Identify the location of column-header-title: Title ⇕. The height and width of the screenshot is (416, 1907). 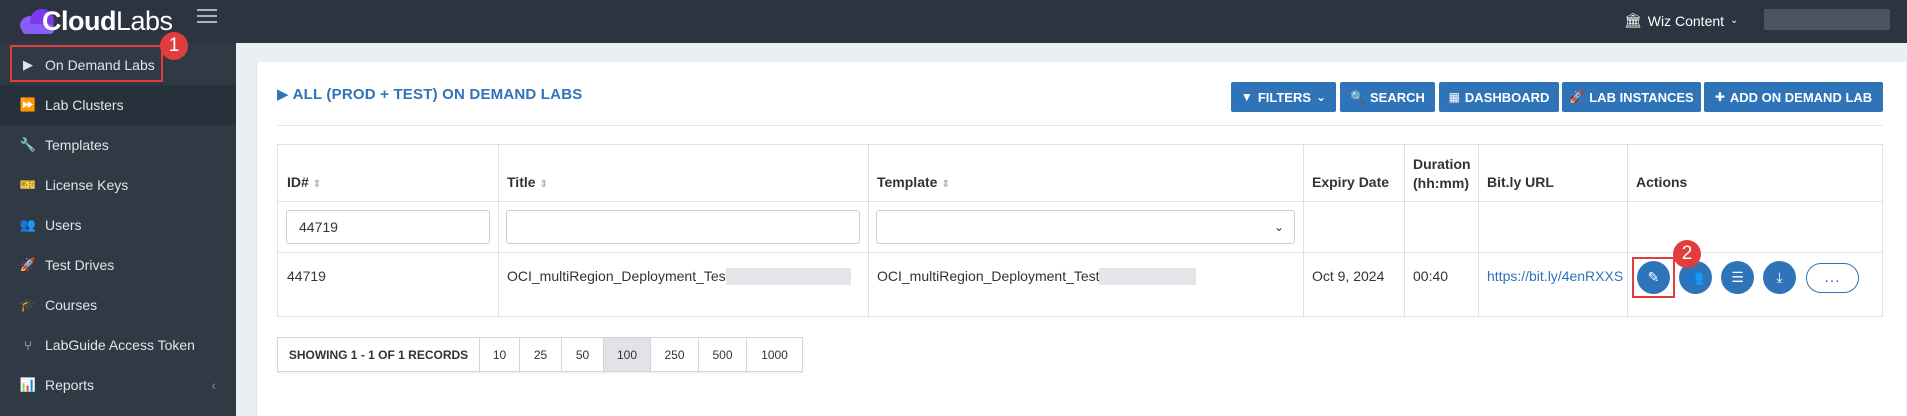
(527, 182).